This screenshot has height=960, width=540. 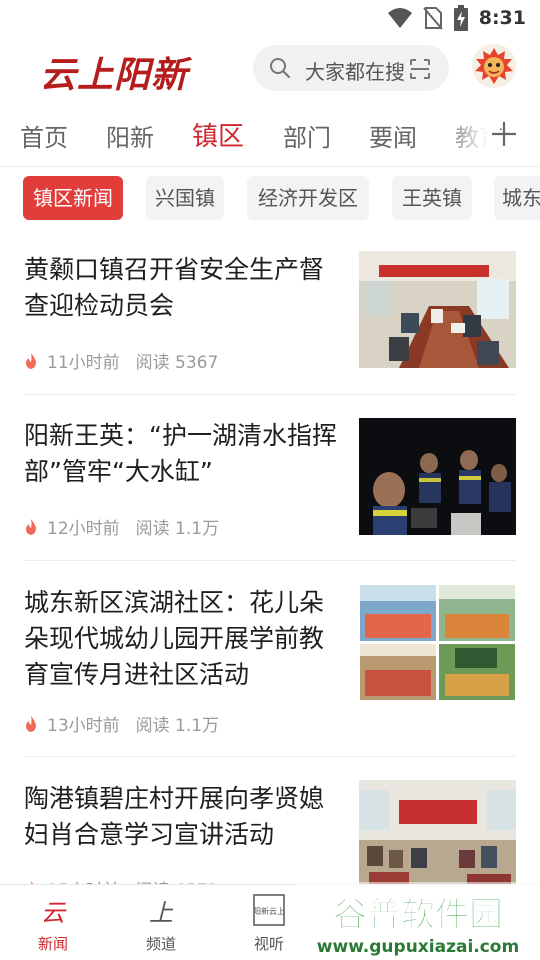 I want to click on news-tab-glyph: 云, so click(x=54, y=913).